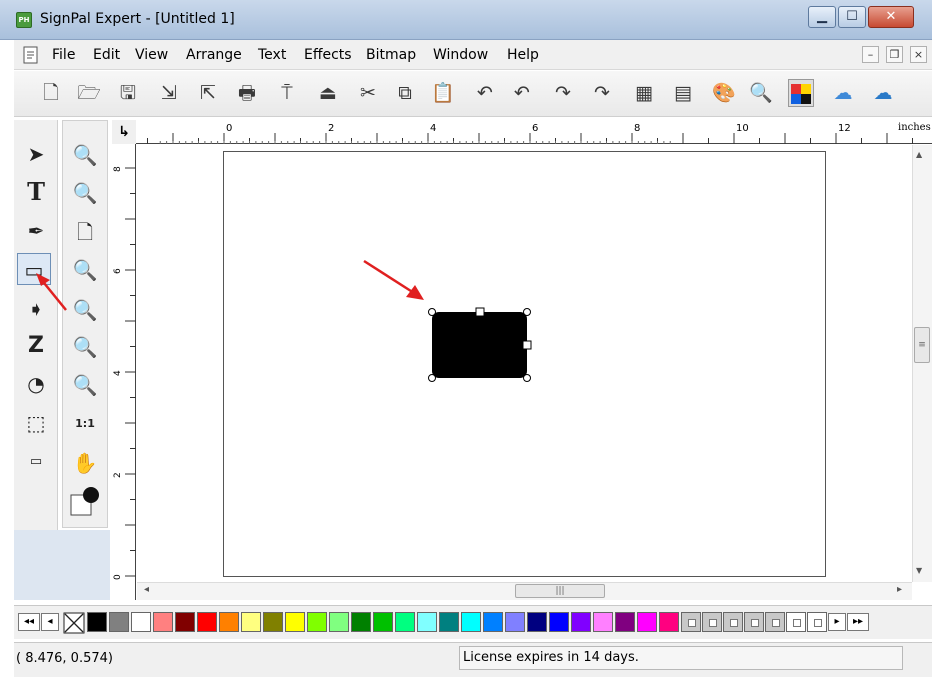 This screenshot has height=677, width=932. What do you see at coordinates (563, 93) in the screenshot?
I see `redo-icon: ↷` at bounding box center [563, 93].